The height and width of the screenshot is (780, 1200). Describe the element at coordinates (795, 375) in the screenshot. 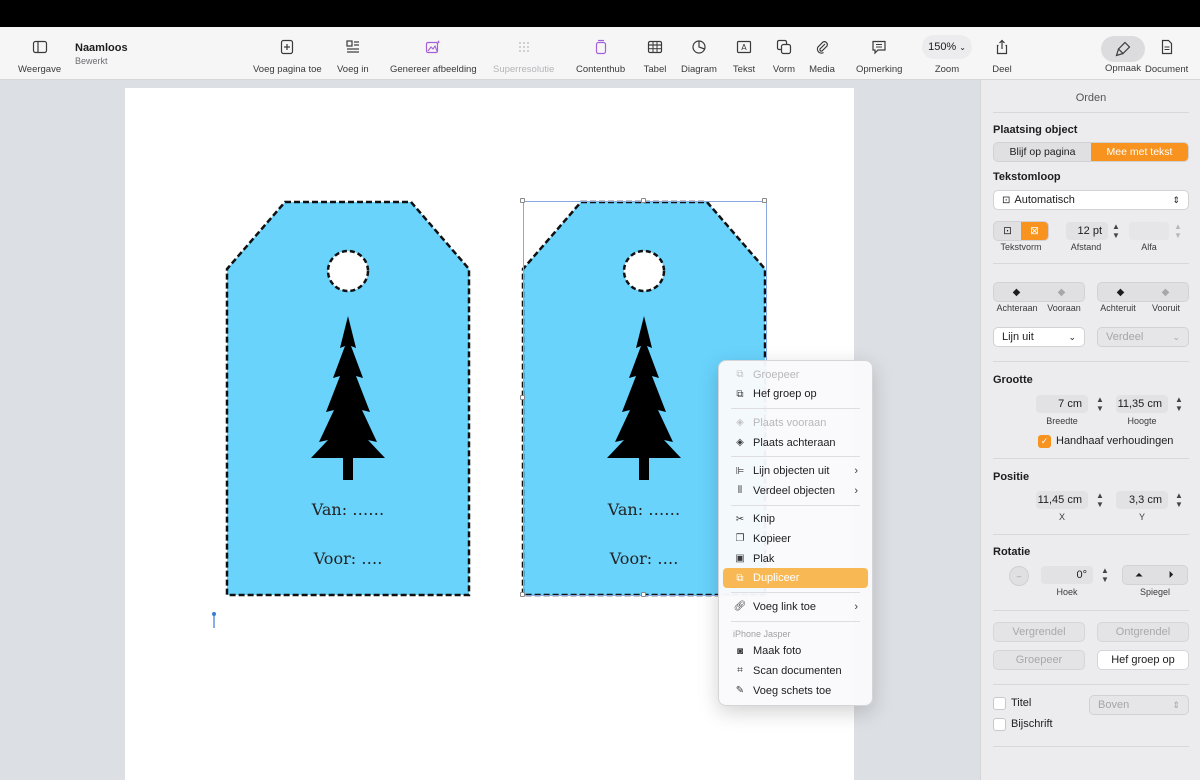

I see `menu-item-group: ⧉ Groepeer` at that location.